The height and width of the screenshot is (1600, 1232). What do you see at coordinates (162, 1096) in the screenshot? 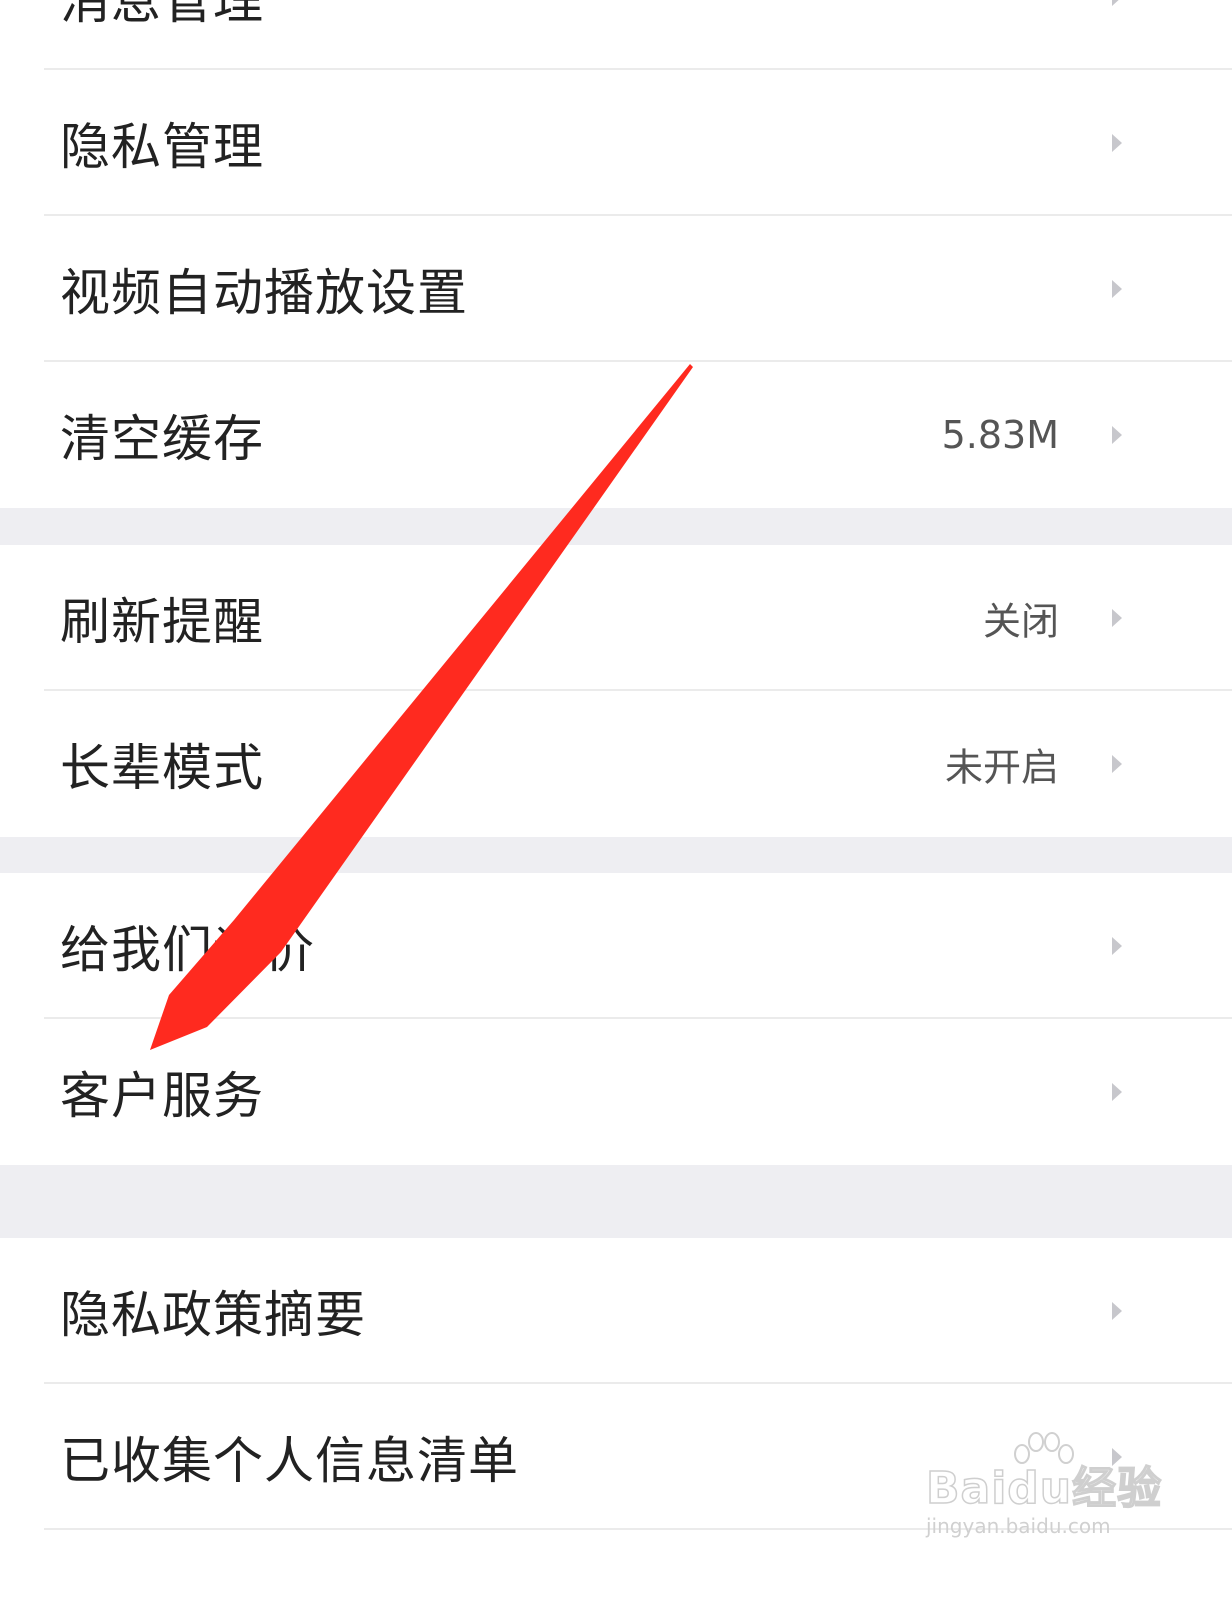
I see `row-label: 客户服务` at bounding box center [162, 1096].